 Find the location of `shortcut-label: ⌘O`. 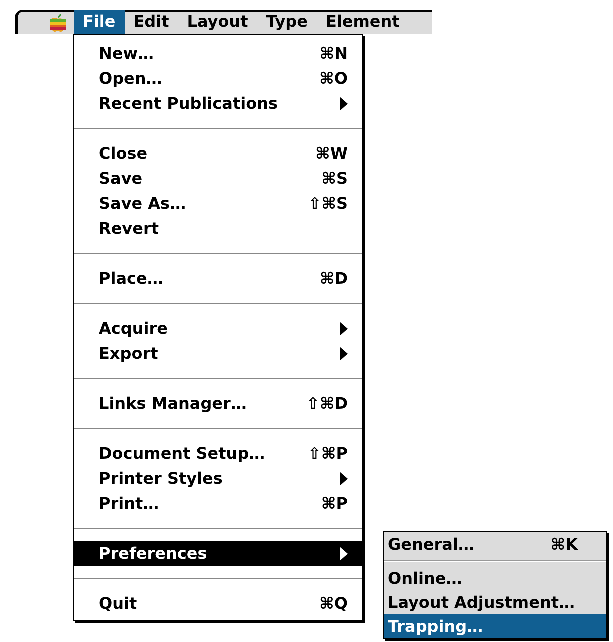

shortcut-label: ⌘O is located at coordinates (334, 78).